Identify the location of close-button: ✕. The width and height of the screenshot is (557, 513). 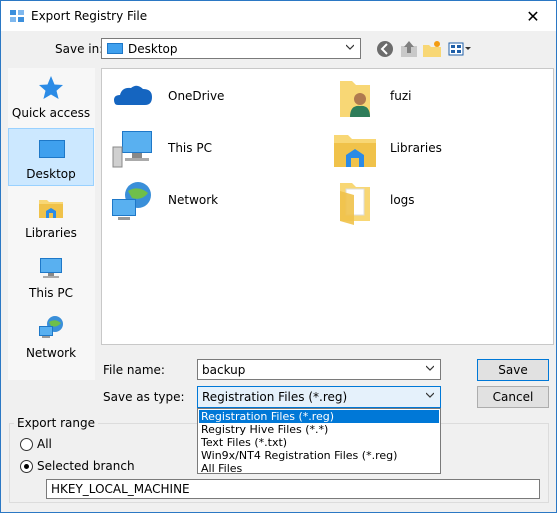
(533, 16).